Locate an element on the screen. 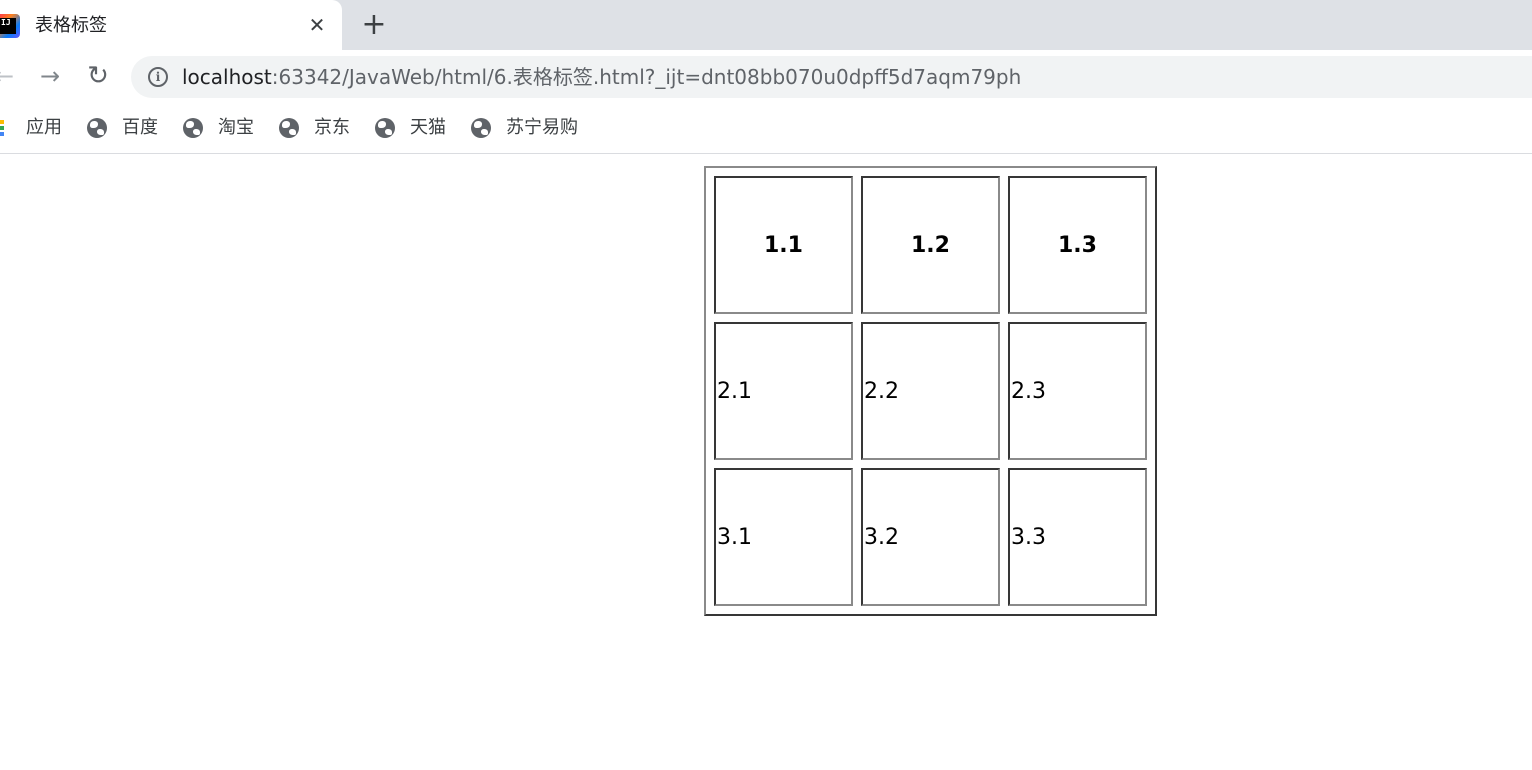 The width and height of the screenshot is (1532, 770). bookmark-baidu: 百度 is located at coordinates (127, 128).